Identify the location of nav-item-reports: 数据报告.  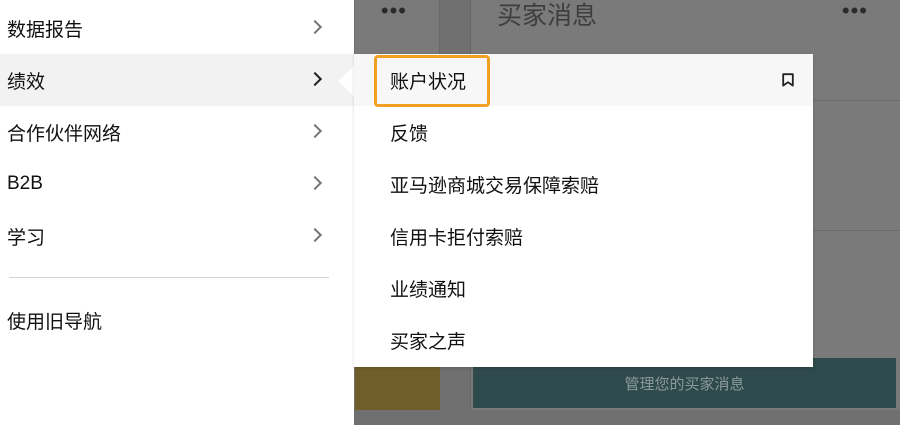
(177, 28).